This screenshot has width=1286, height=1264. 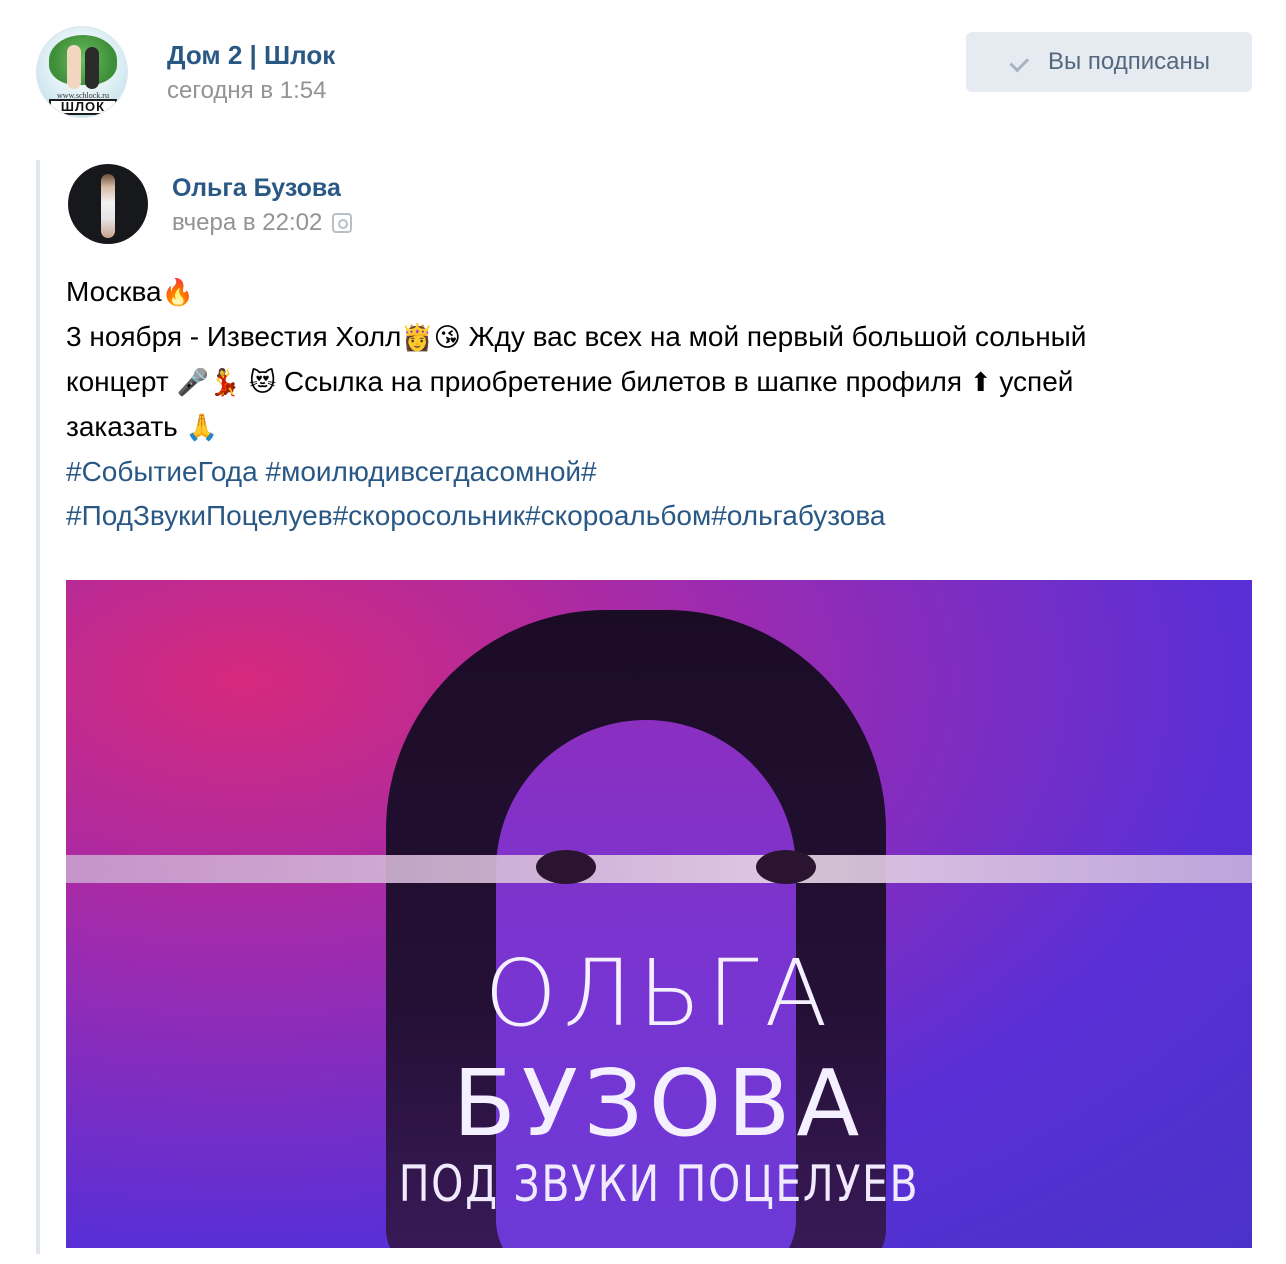 I want to click on dancer-emoji-icon: 💃, so click(x=225, y=383).